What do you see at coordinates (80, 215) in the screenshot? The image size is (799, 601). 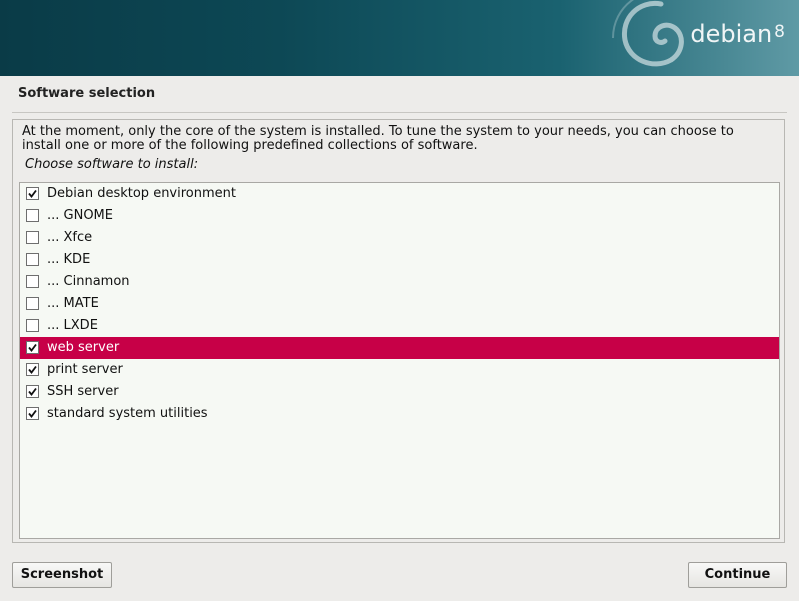 I see `task-label: ... GNOME` at bounding box center [80, 215].